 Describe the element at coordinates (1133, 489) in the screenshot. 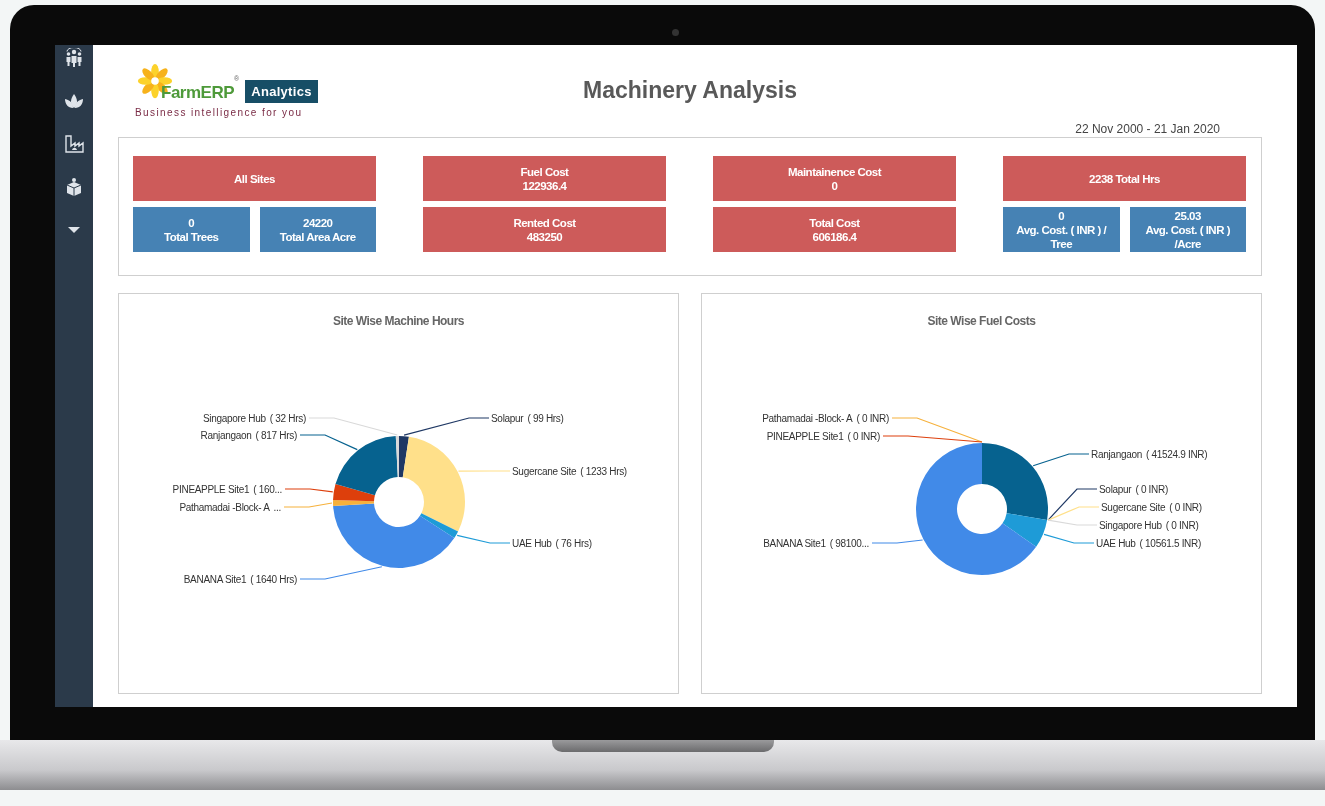

I see `slice-label: Solapur ( 0 INR)` at that location.